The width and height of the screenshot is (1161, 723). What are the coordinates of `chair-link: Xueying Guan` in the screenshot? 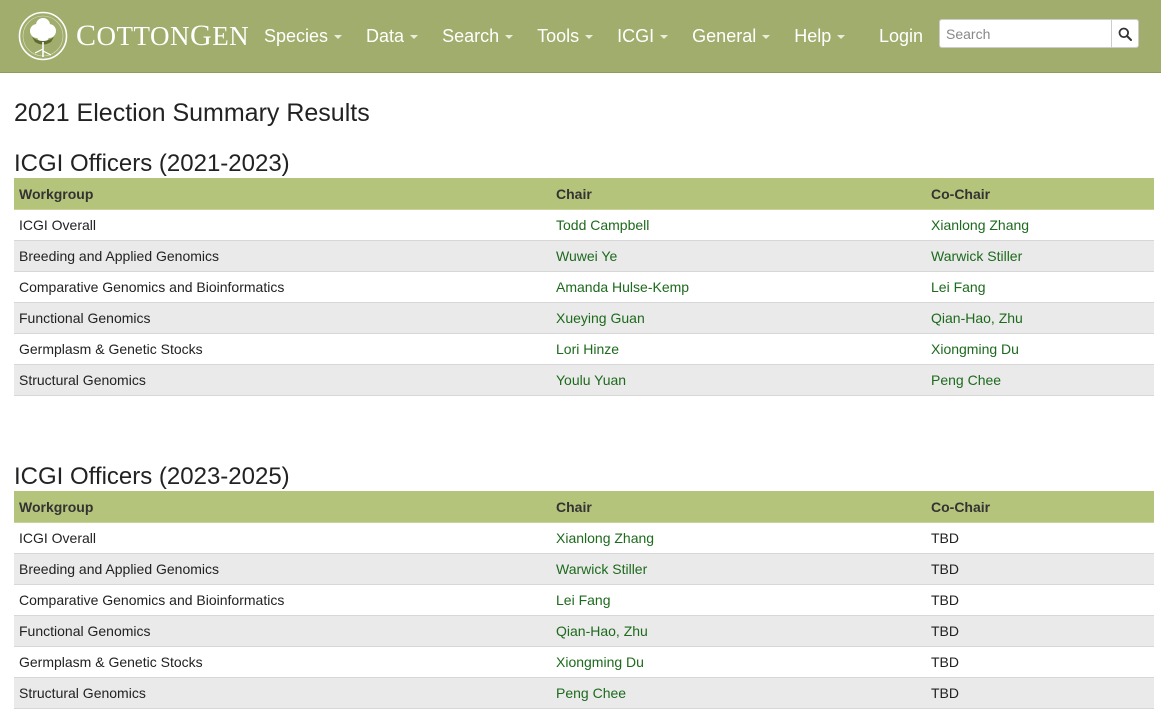 It's located at (600, 318).